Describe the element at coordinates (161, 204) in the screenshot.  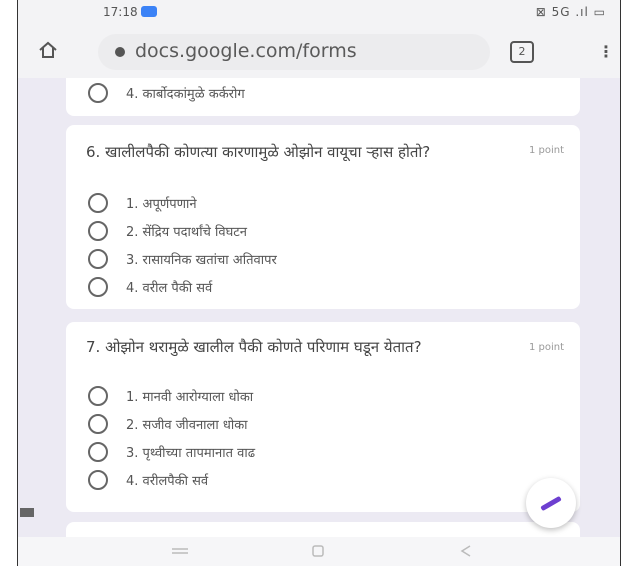
I see `option-label: 1. अपूर्णपणाने` at that location.